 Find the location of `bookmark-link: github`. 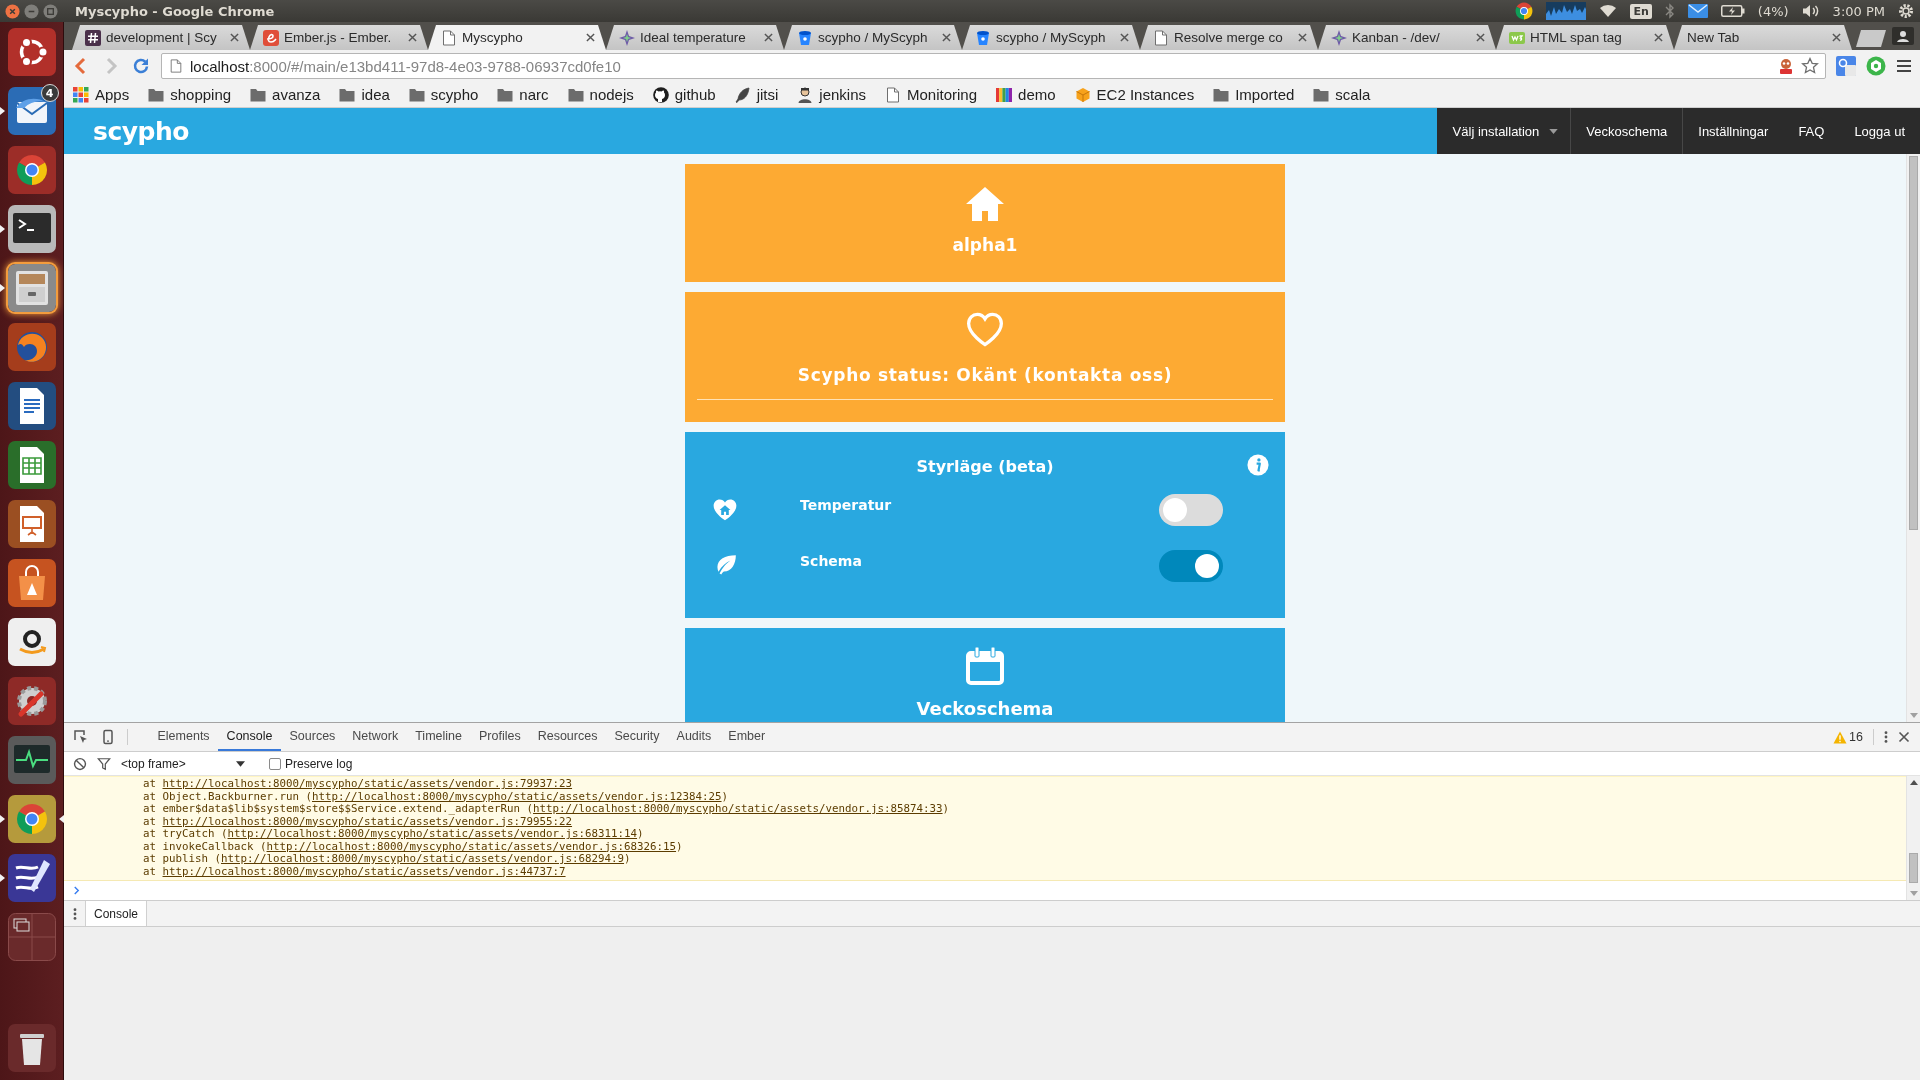

bookmark-link: github is located at coordinates (684, 94).